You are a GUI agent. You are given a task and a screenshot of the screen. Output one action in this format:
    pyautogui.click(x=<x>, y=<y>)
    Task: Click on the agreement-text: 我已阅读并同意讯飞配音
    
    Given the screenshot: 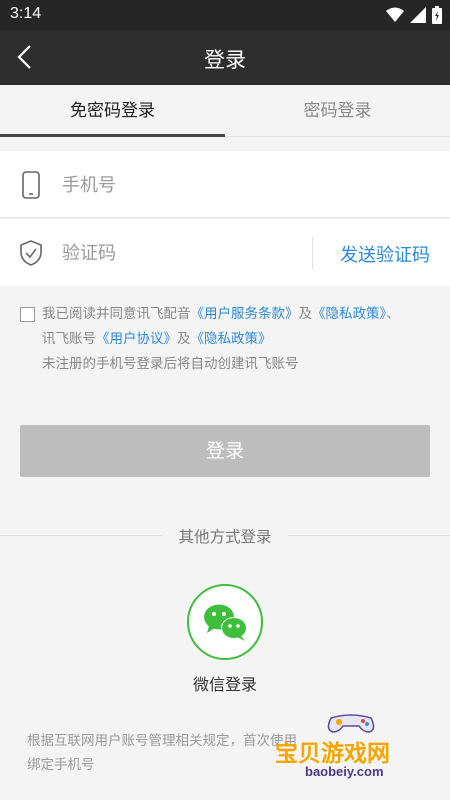 What is the action you would take?
    pyautogui.click(x=116, y=314)
    